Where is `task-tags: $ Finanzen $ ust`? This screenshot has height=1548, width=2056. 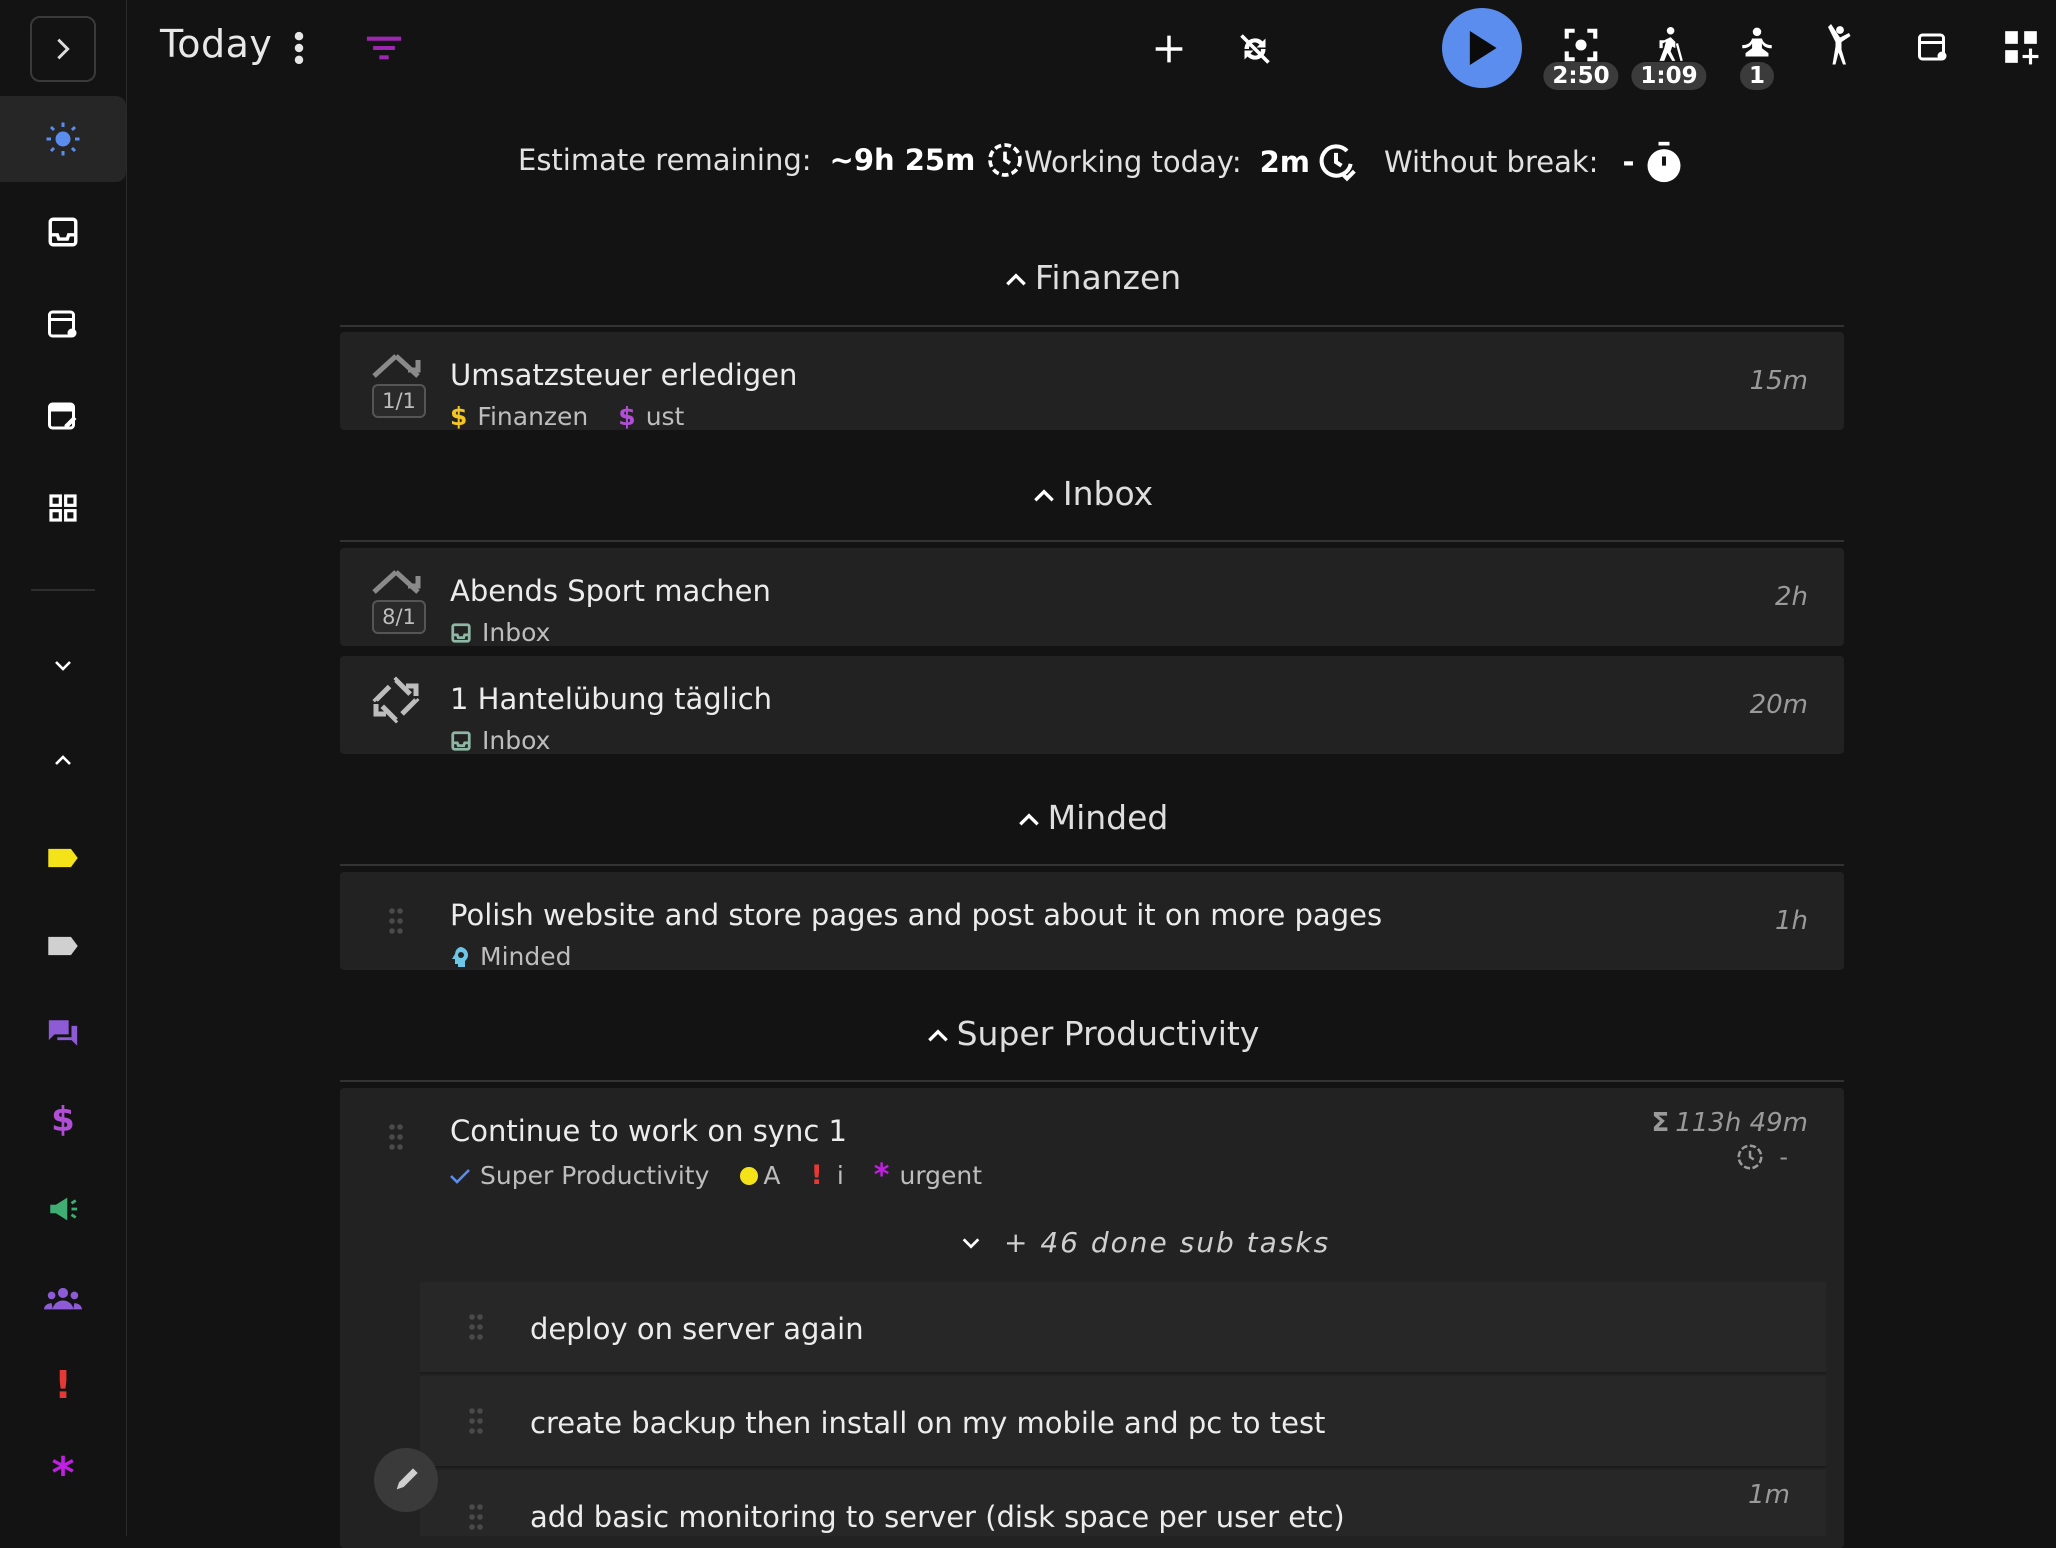 task-tags: $ Finanzen $ ust is located at coordinates (582, 416).